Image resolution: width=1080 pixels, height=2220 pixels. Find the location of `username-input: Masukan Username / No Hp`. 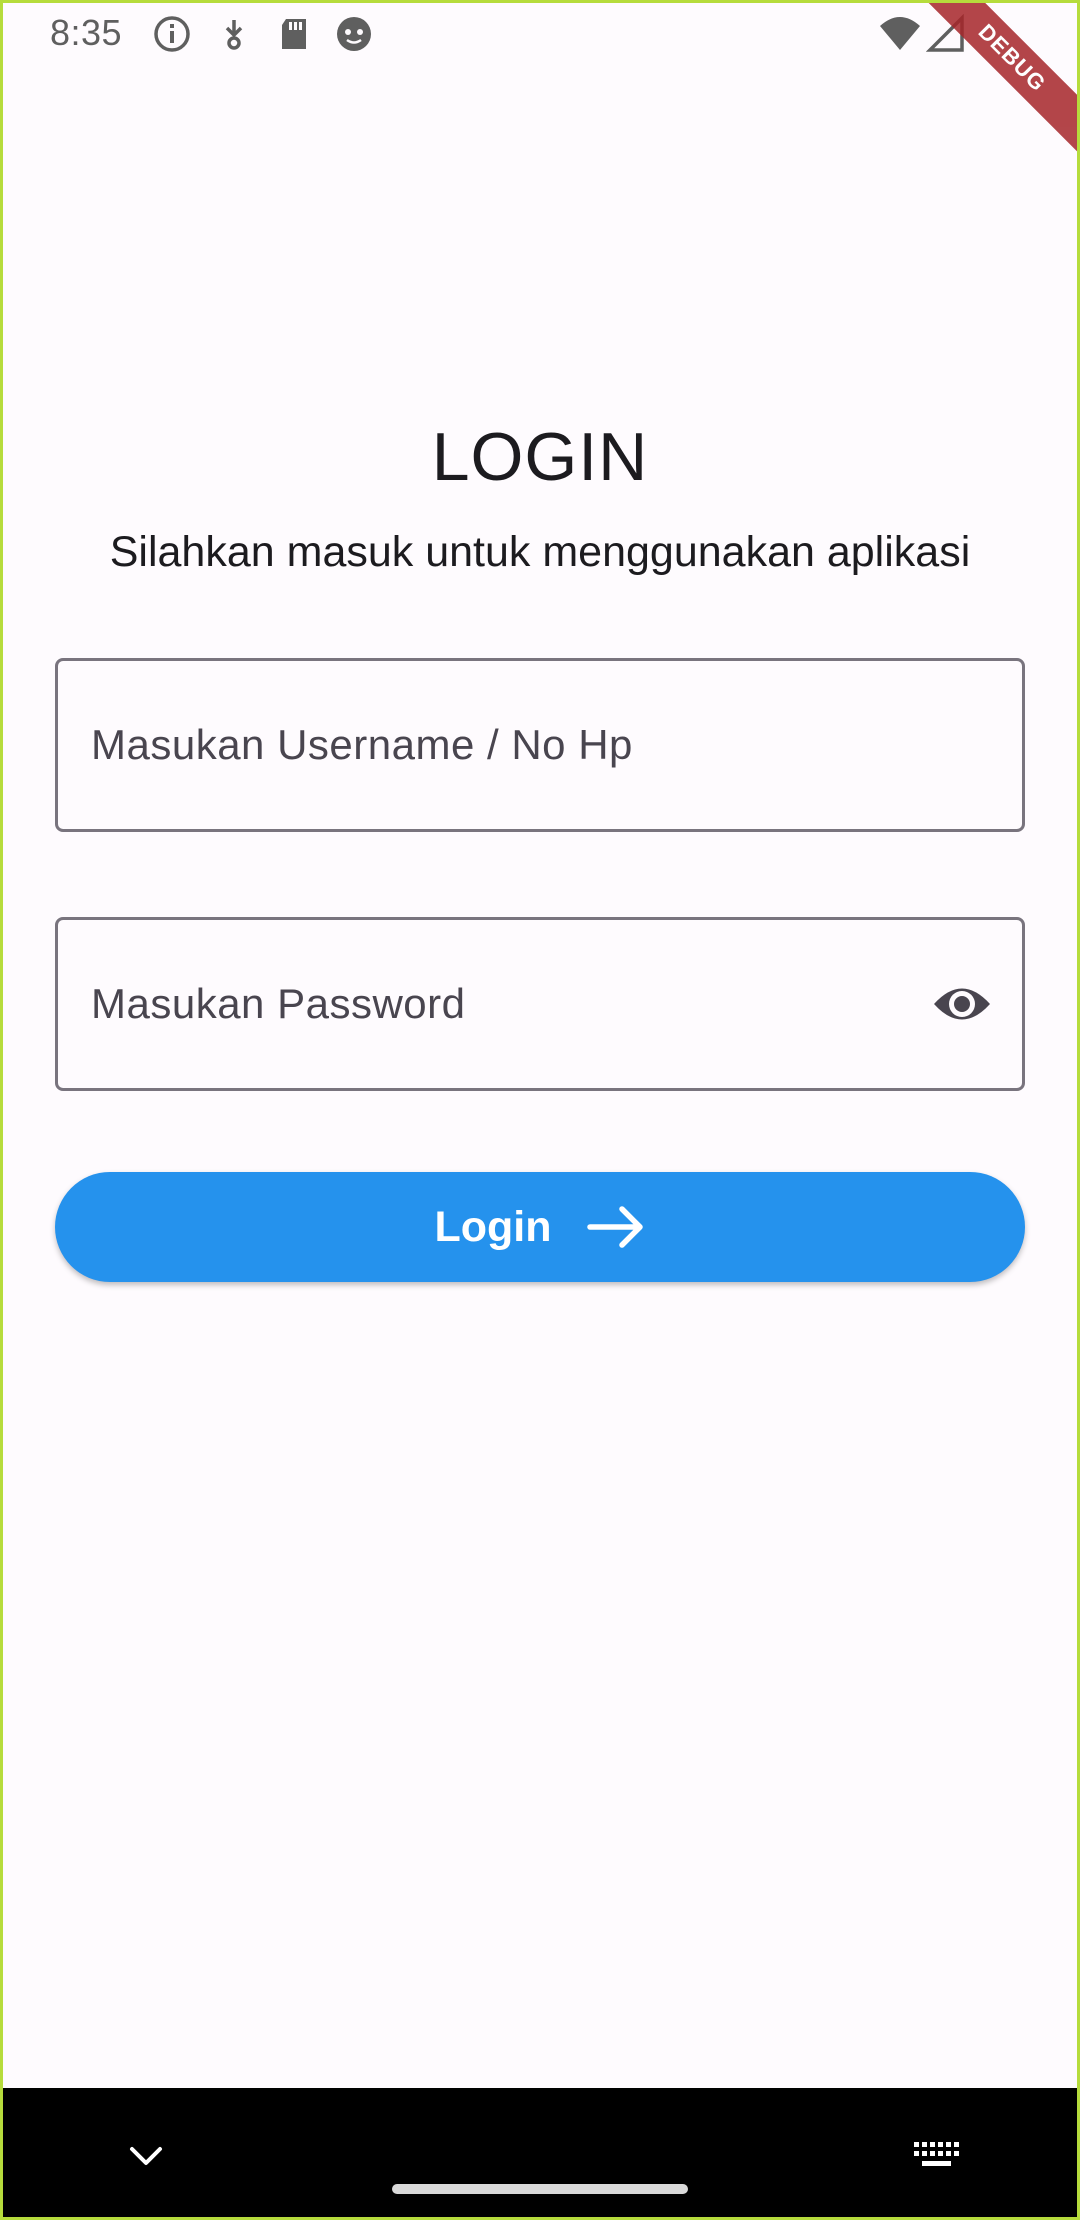

username-input: Masukan Username / No Hp is located at coordinates (540, 745).